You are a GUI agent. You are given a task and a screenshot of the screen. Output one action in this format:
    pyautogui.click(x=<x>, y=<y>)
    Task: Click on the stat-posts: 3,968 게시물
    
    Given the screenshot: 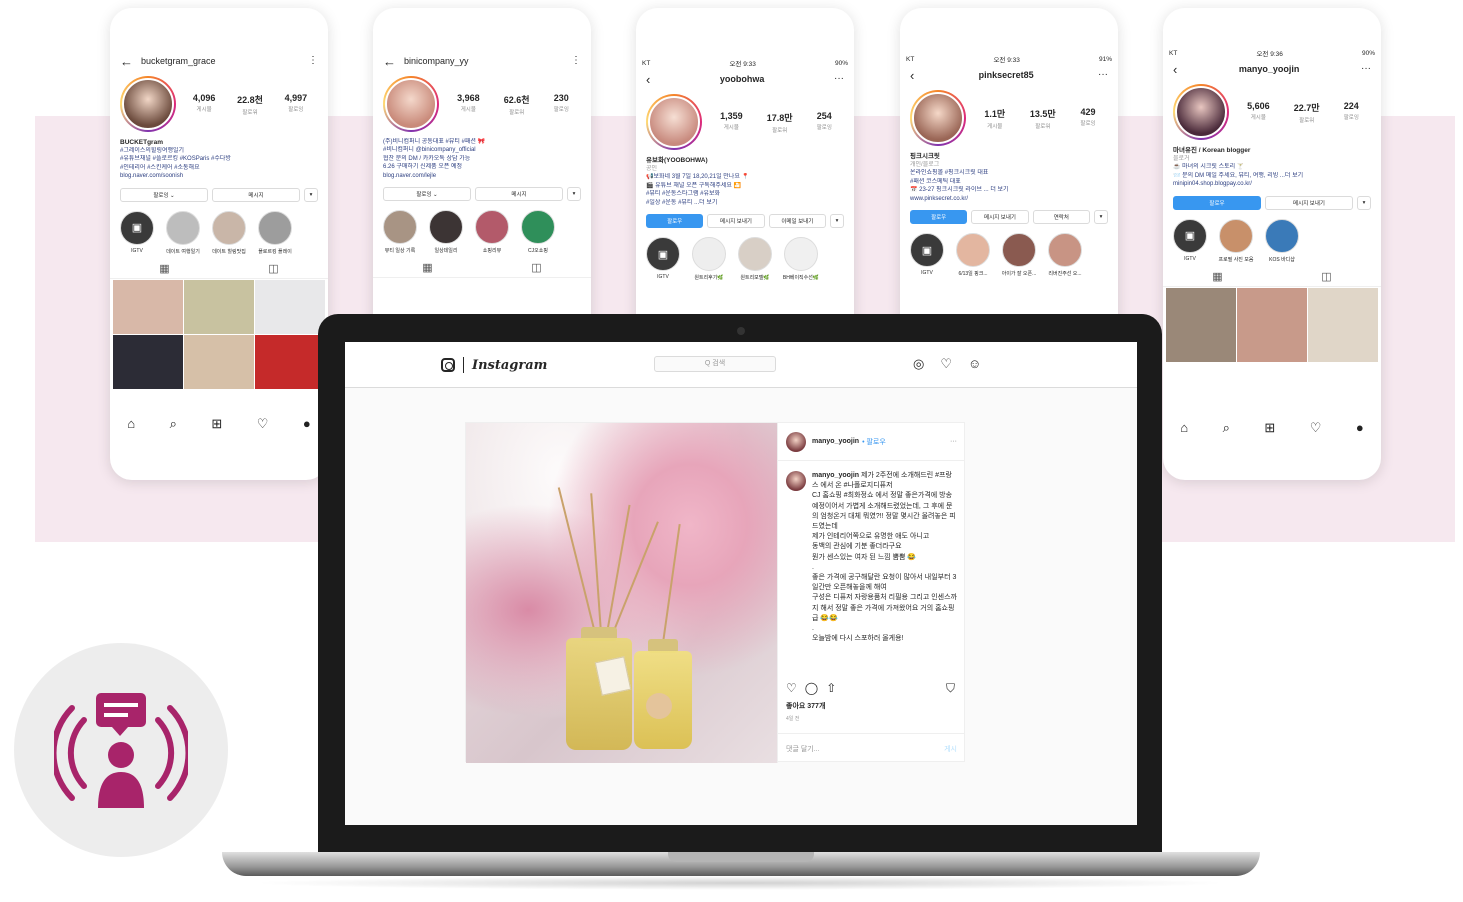 What is the action you would take?
    pyautogui.click(x=468, y=104)
    